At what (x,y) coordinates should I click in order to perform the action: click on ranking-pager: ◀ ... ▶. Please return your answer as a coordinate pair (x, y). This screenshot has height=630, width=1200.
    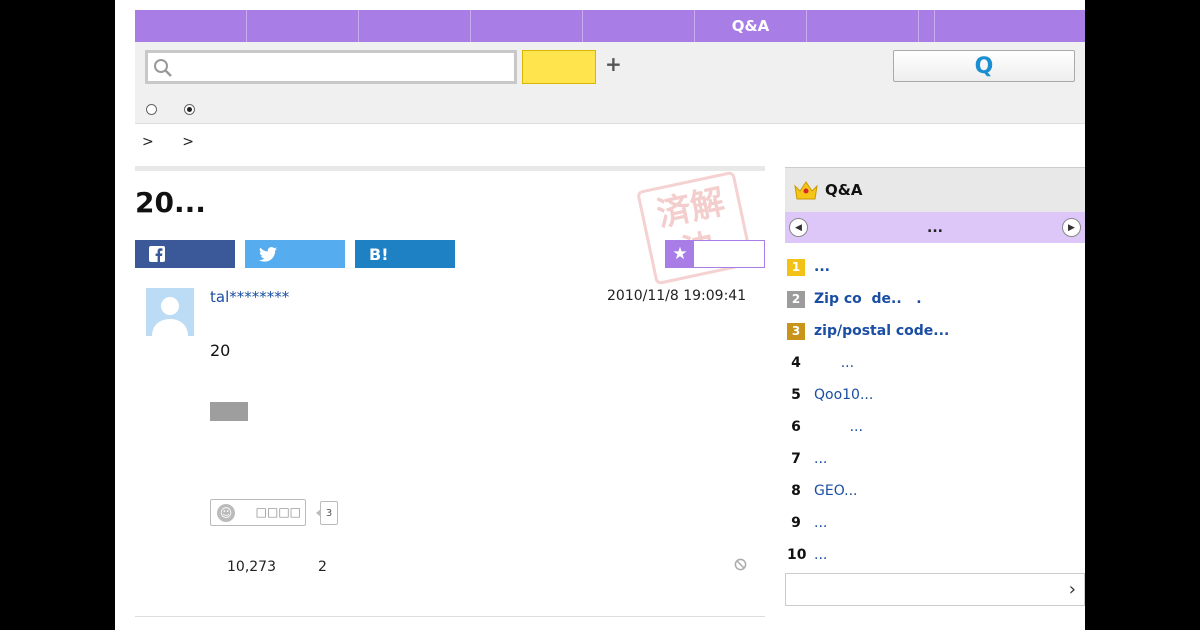
    Looking at the image, I should click on (935, 227).